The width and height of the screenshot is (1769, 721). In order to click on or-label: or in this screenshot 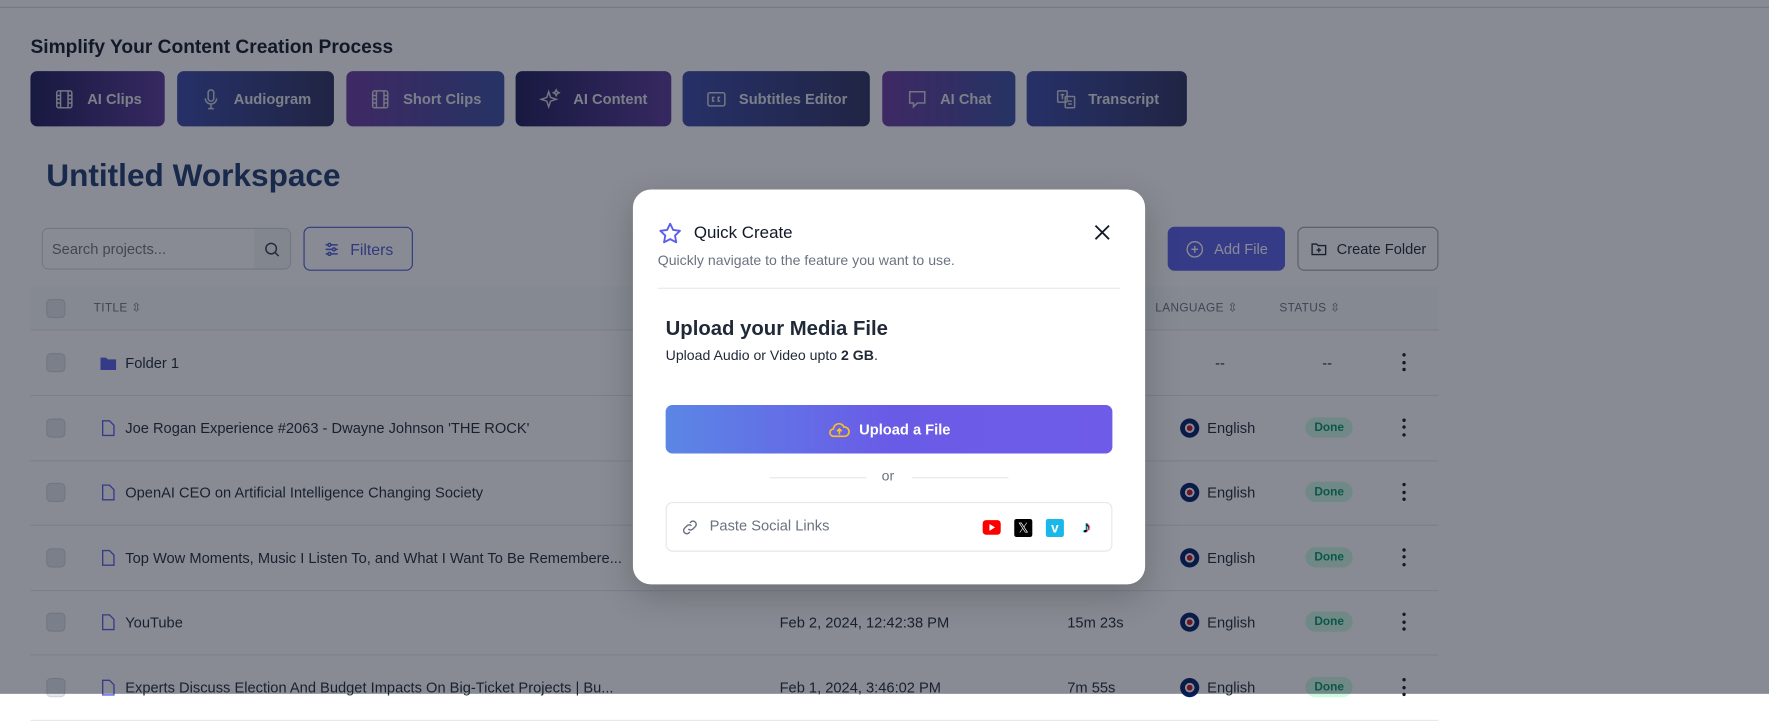, I will do `click(888, 476)`.